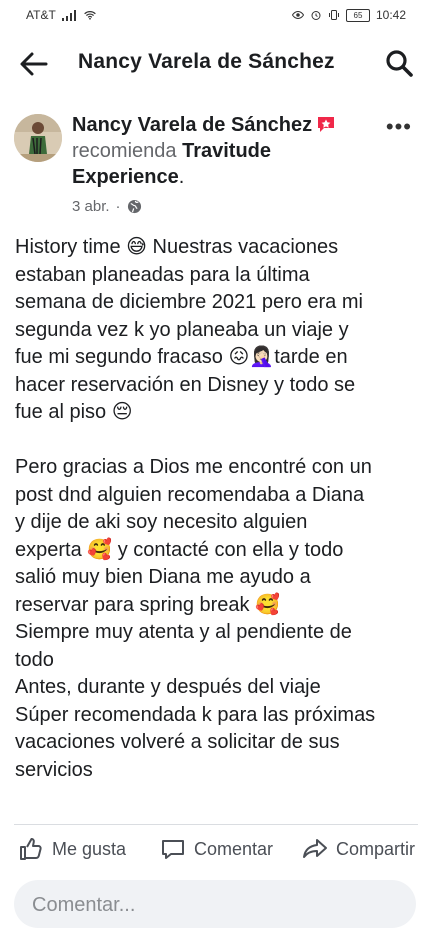  I want to click on post-line: todo, so click(34, 659).